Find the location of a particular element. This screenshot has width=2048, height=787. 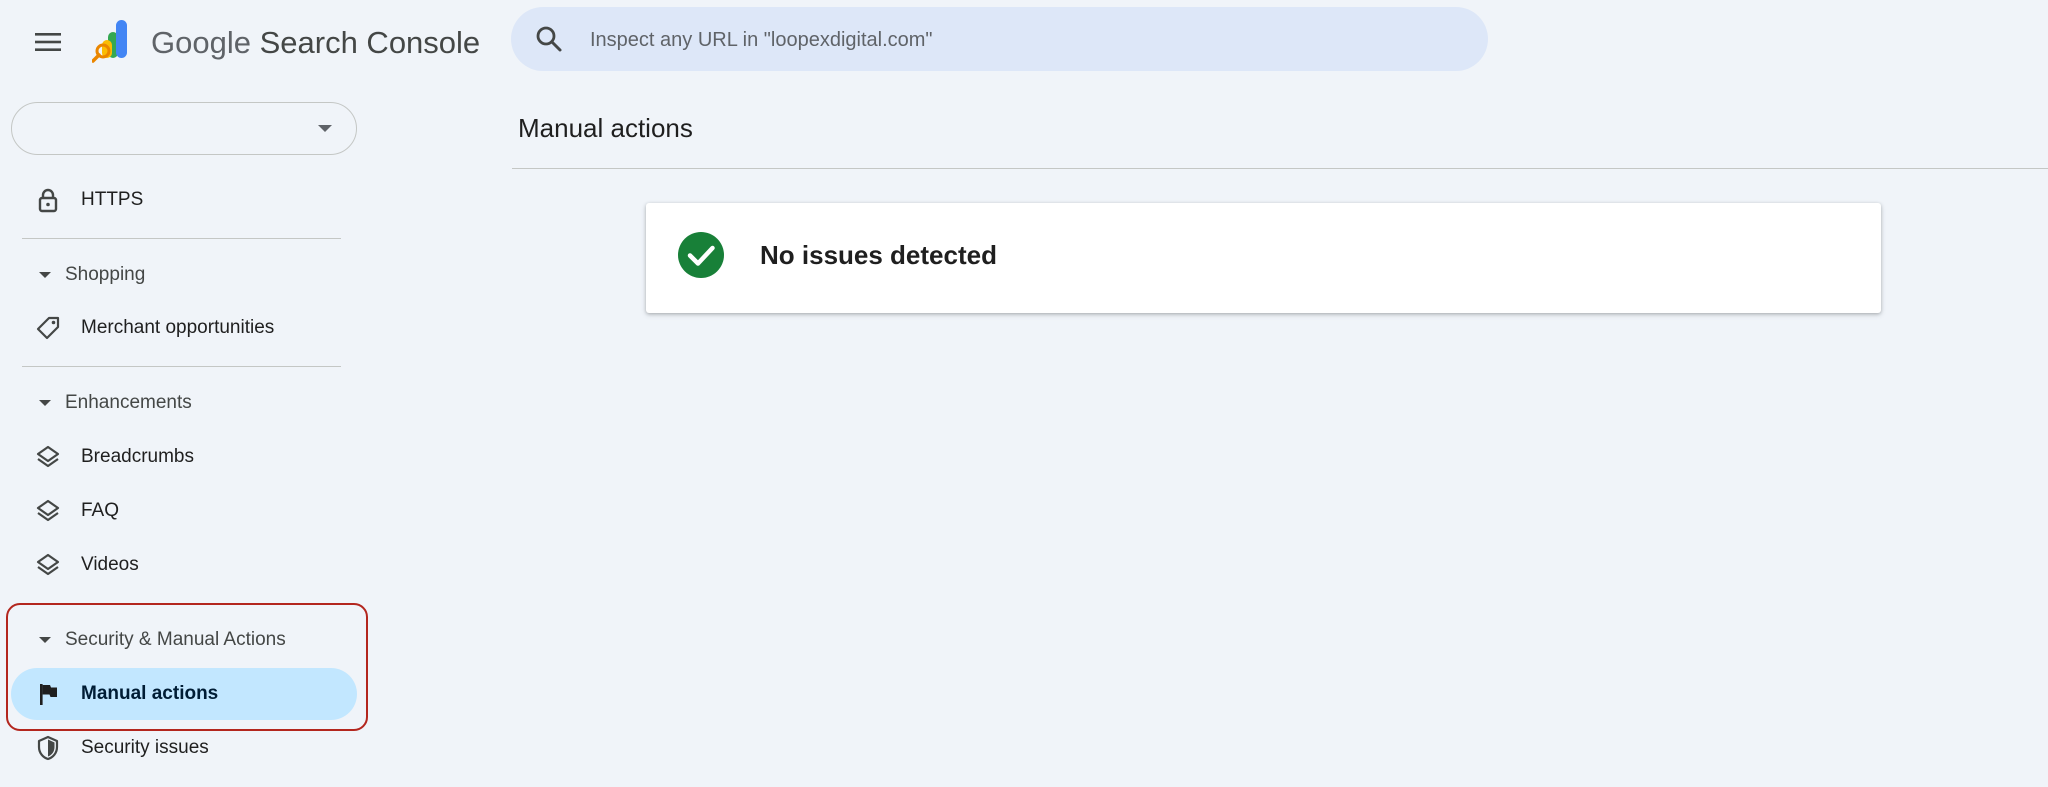

section-label: Security & Manual Actions is located at coordinates (175, 639).